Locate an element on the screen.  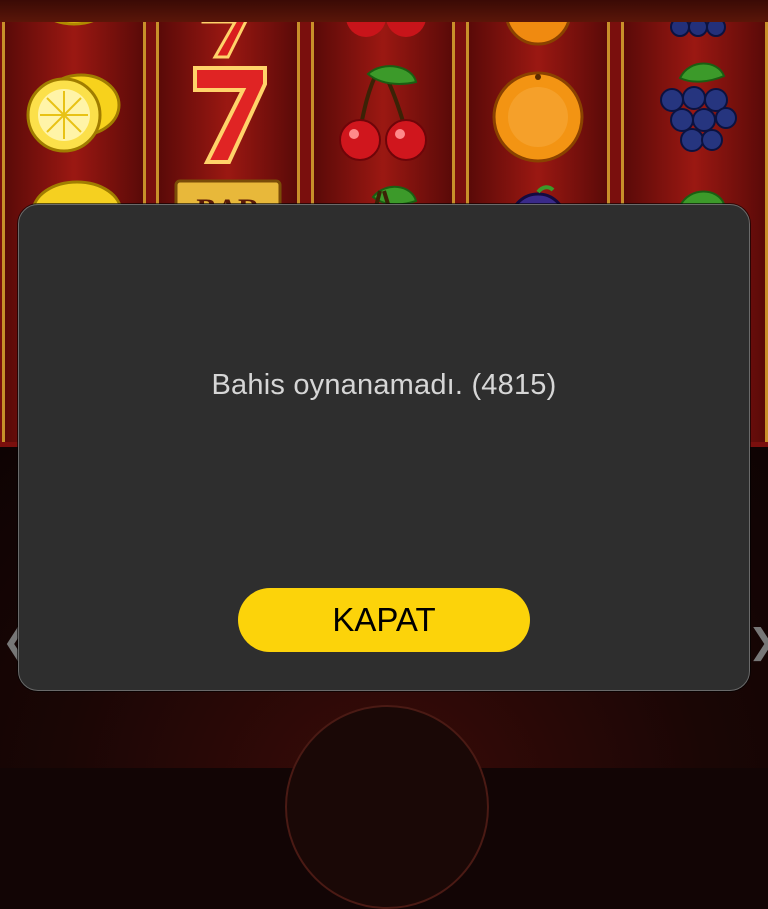
close-button: KAPAT is located at coordinates (384, 620).